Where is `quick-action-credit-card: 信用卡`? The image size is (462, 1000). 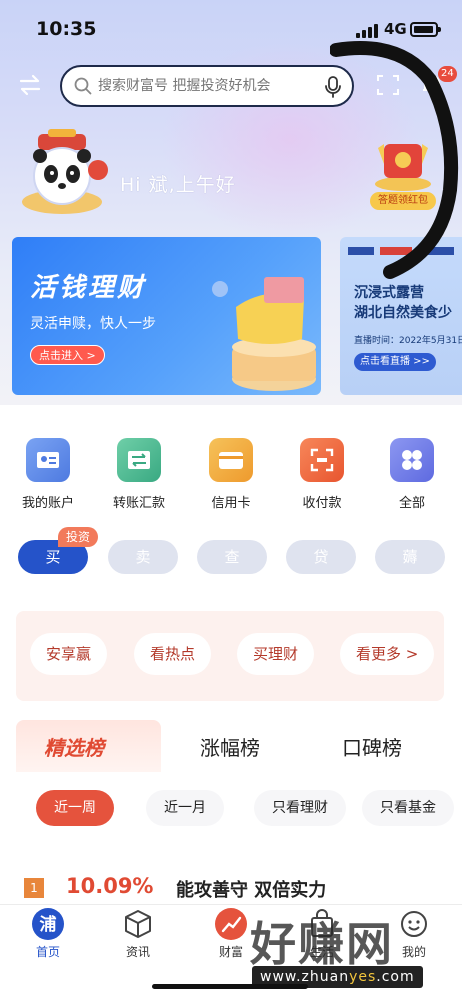
quick-action-credit-card: 信用卡 is located at coordinates (231, 474).